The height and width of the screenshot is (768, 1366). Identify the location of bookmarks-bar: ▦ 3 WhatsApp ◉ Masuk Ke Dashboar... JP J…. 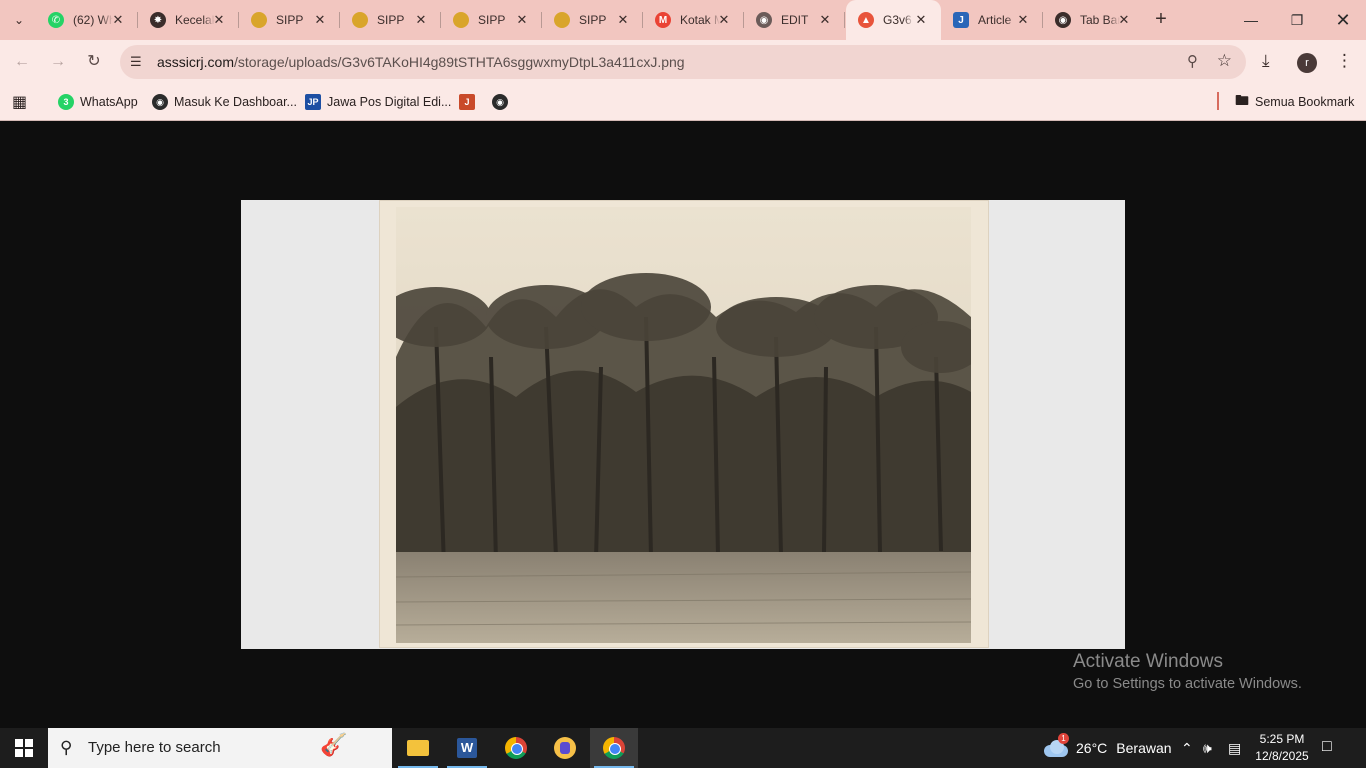
(683, 102).